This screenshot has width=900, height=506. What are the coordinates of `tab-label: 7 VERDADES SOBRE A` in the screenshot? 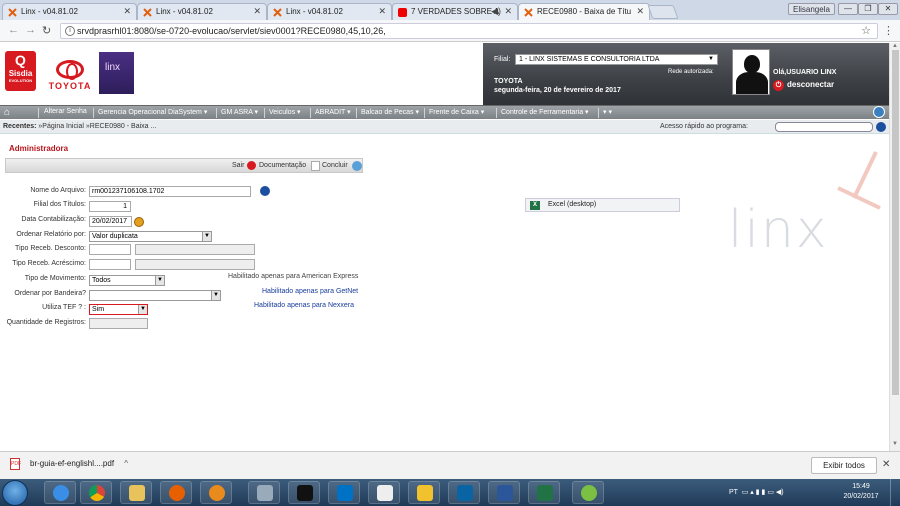 It's located at (455, 11).